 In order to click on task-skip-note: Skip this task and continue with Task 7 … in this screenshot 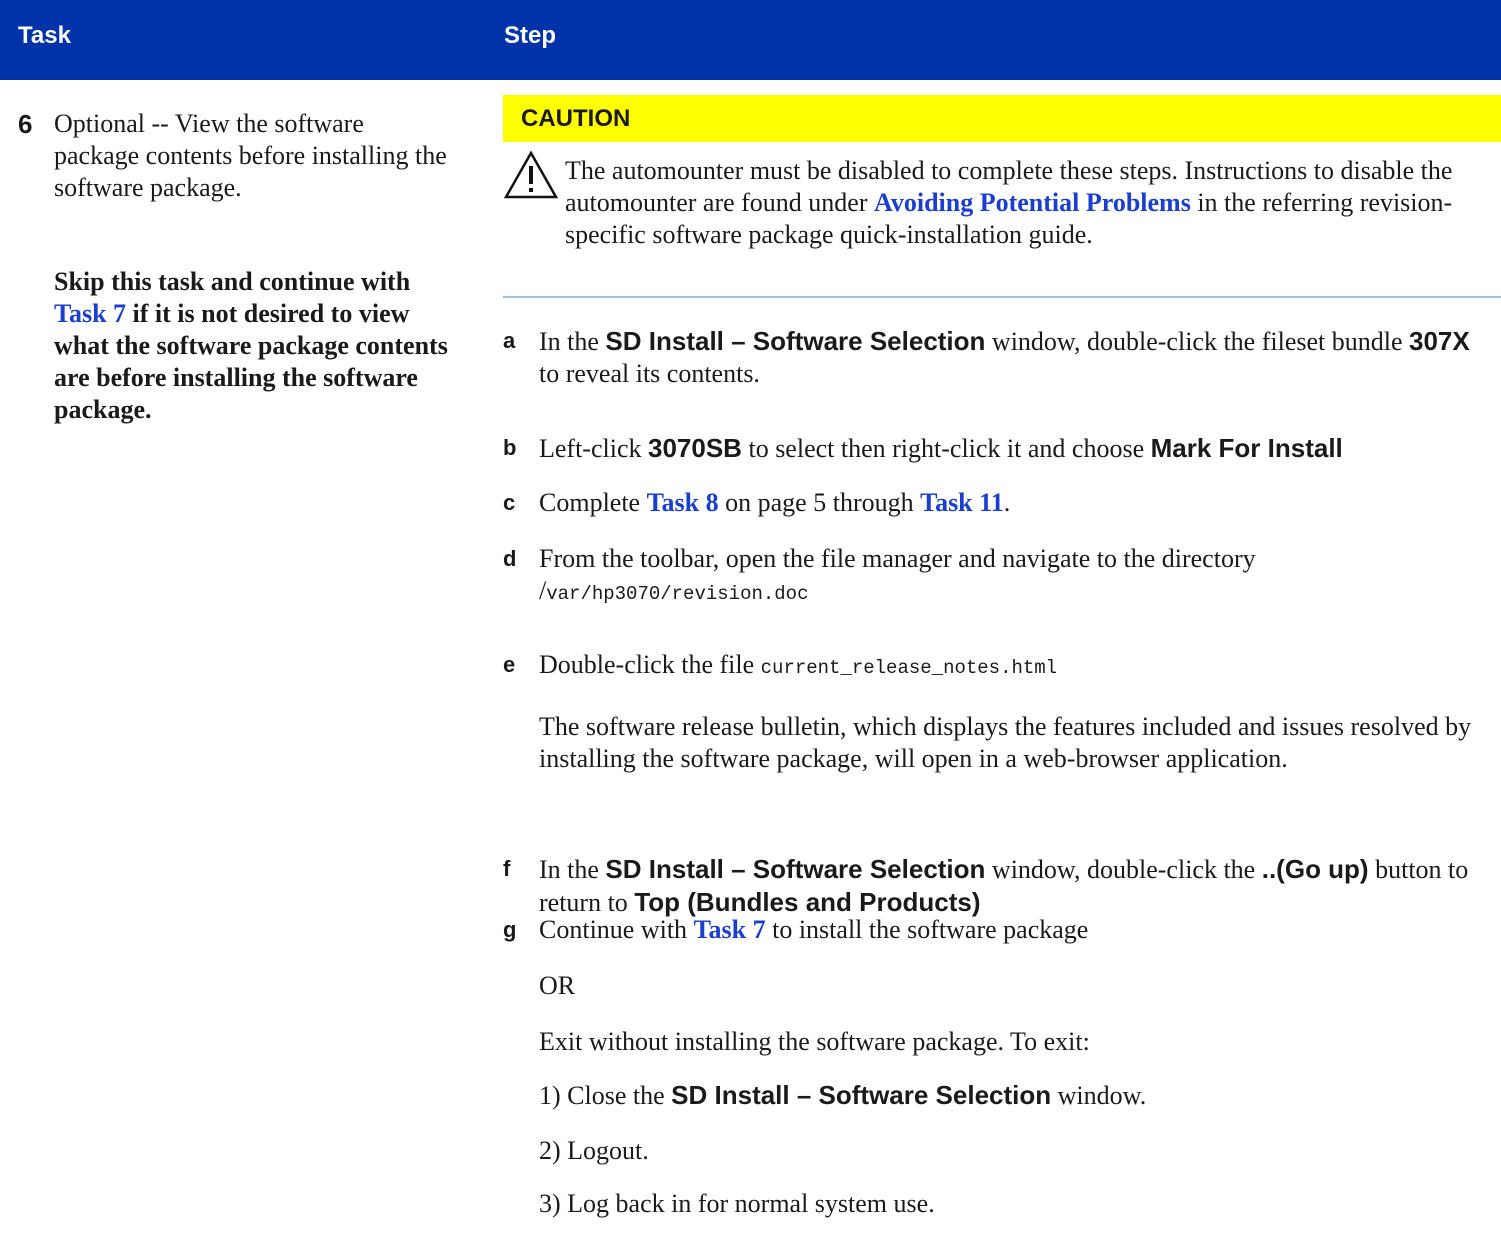, I will do `click(254, 346)`.